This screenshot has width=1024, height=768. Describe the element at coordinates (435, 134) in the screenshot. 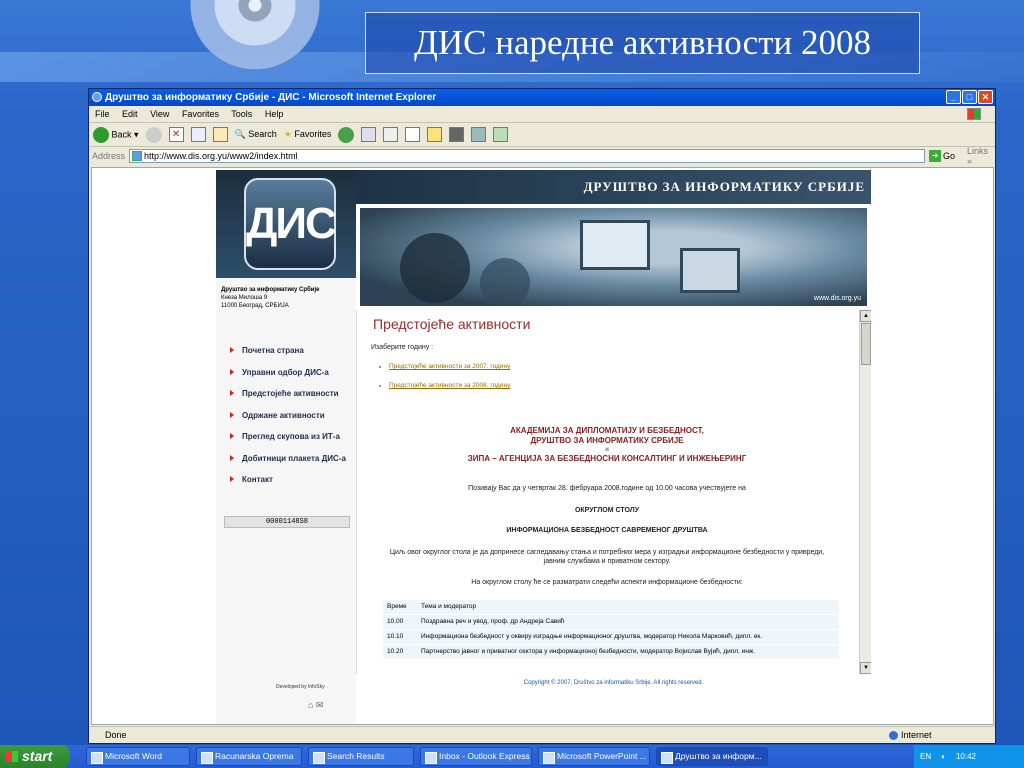

I see `folder-button` at that location.